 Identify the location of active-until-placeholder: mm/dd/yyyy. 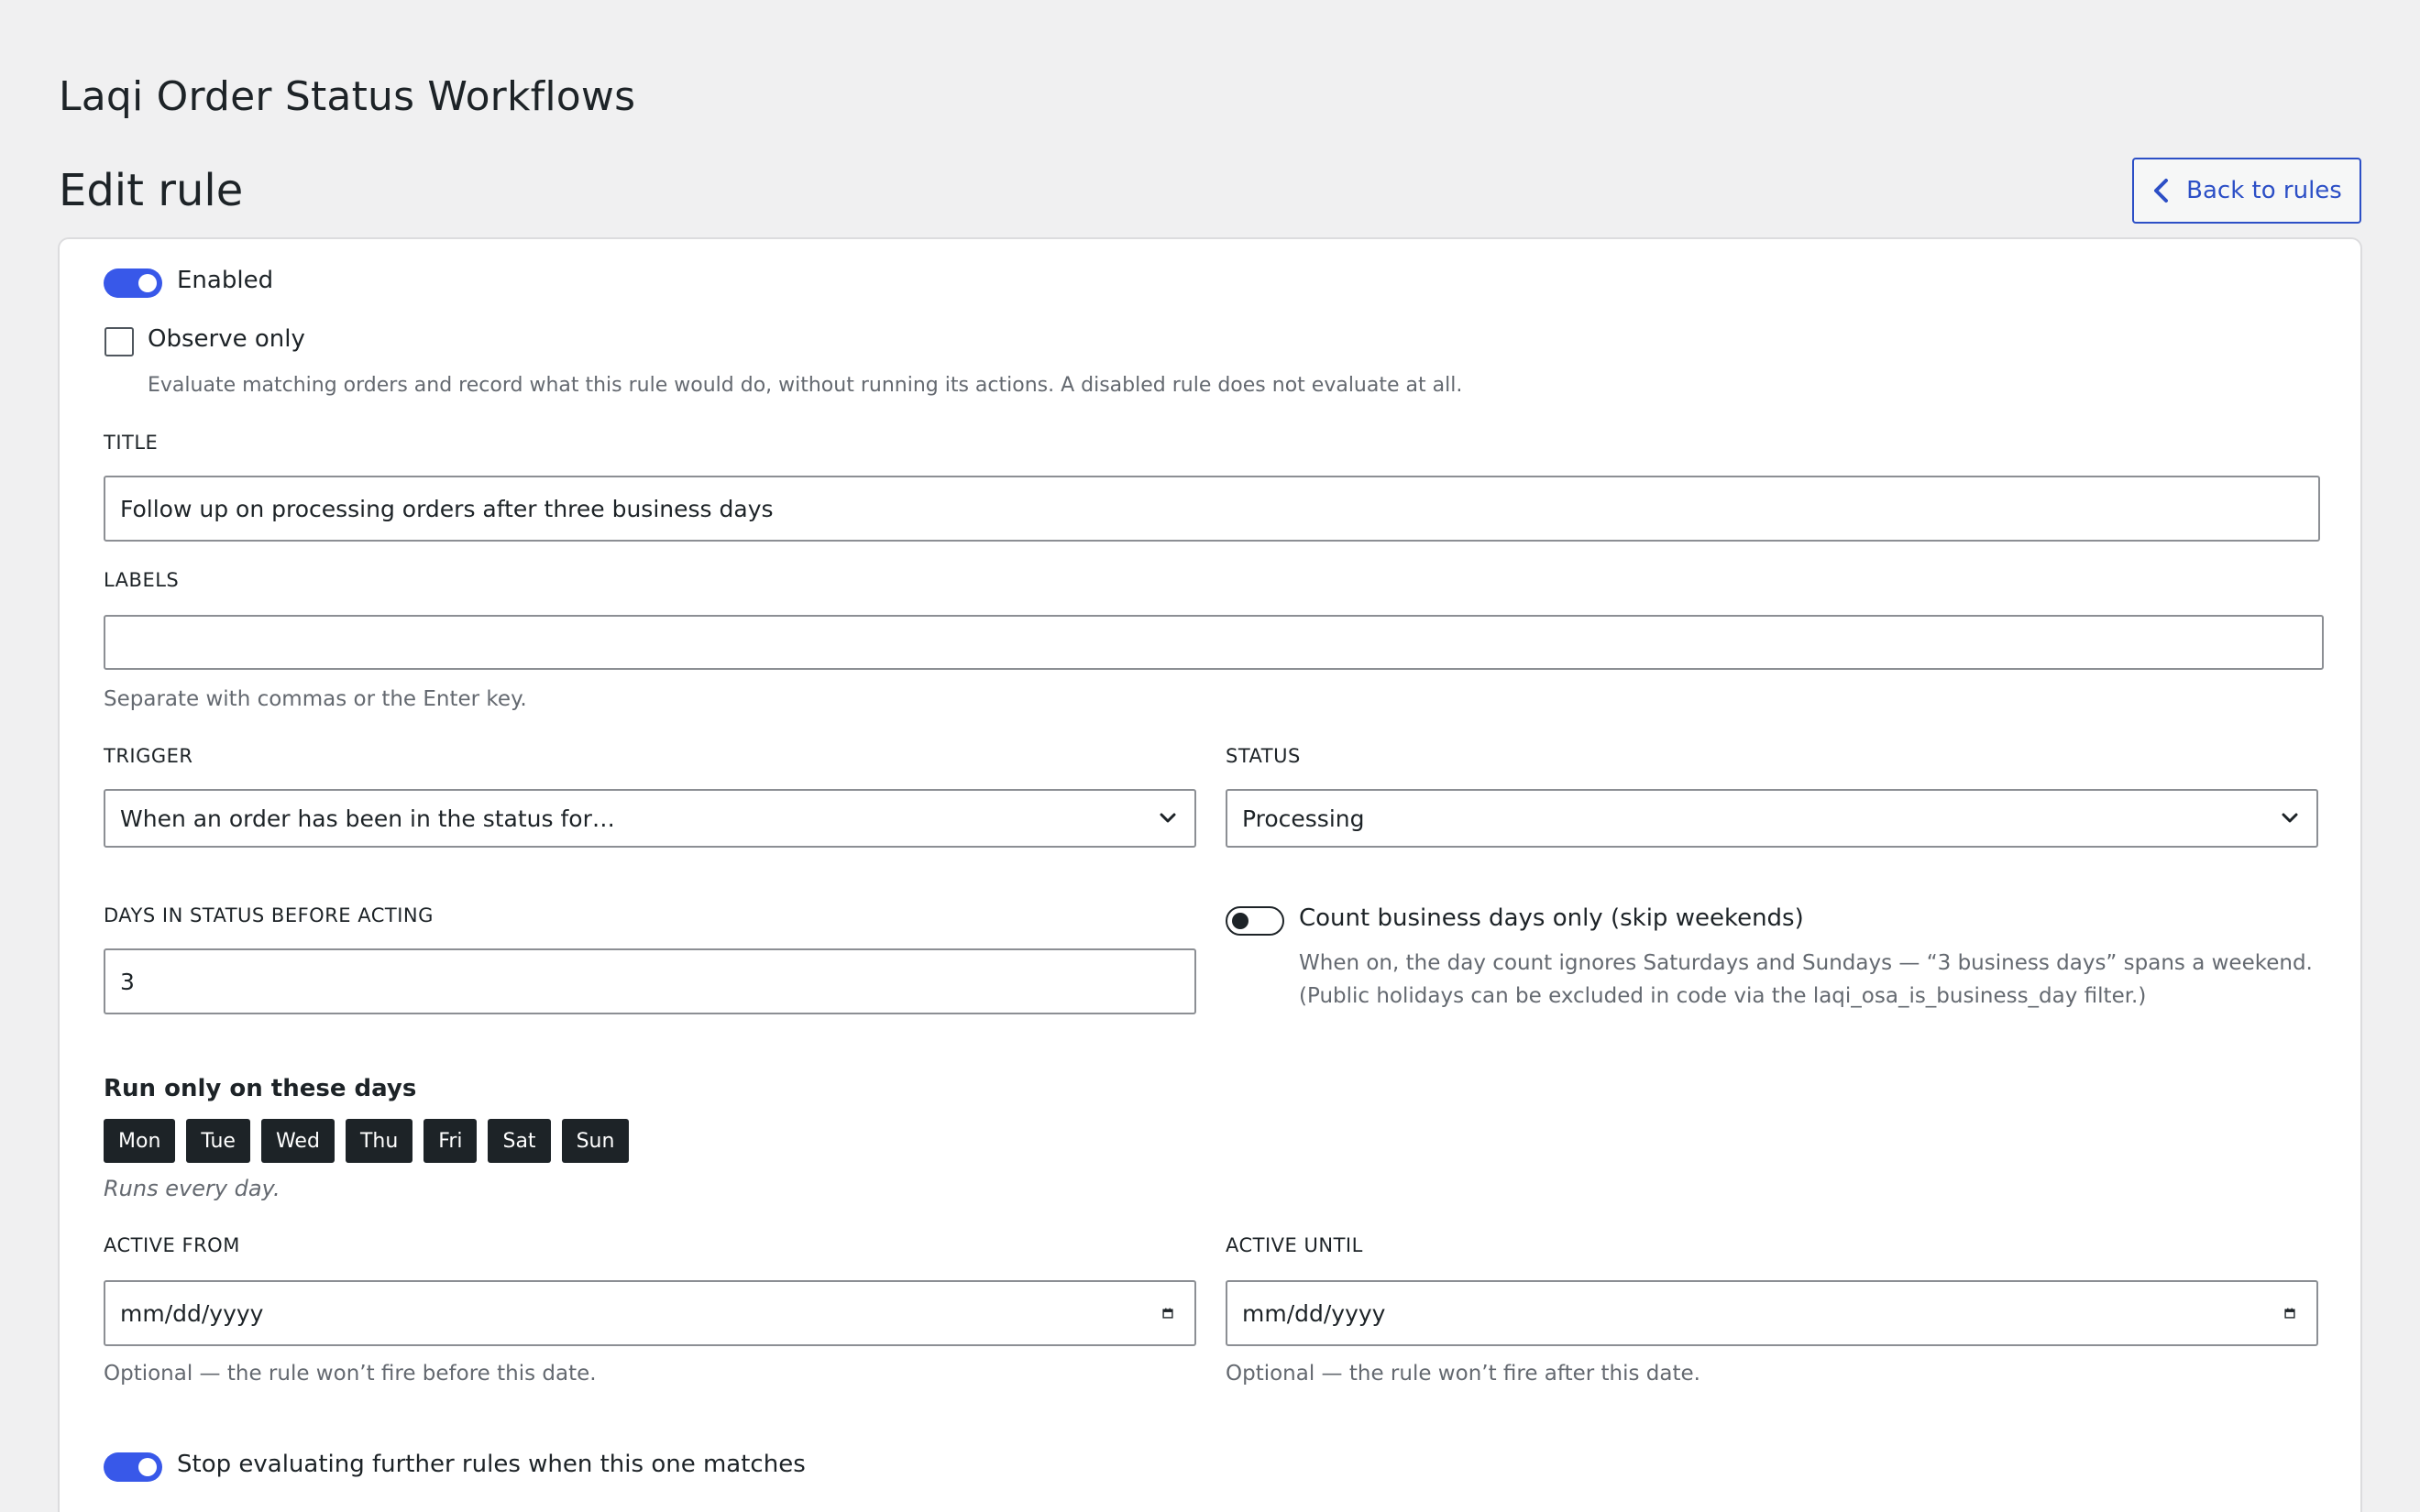
(1314, 1313).